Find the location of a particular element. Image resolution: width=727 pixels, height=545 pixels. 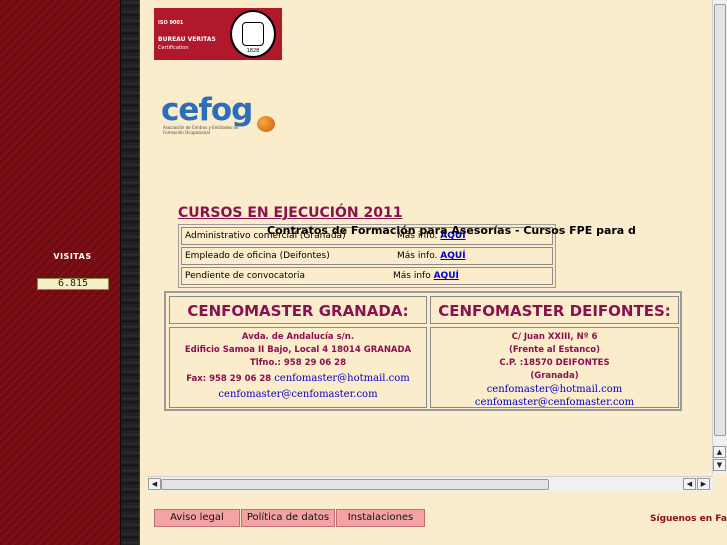

granada-phone: Tlfno.: 958 29 06 28 is located at coordinates (298, 363).